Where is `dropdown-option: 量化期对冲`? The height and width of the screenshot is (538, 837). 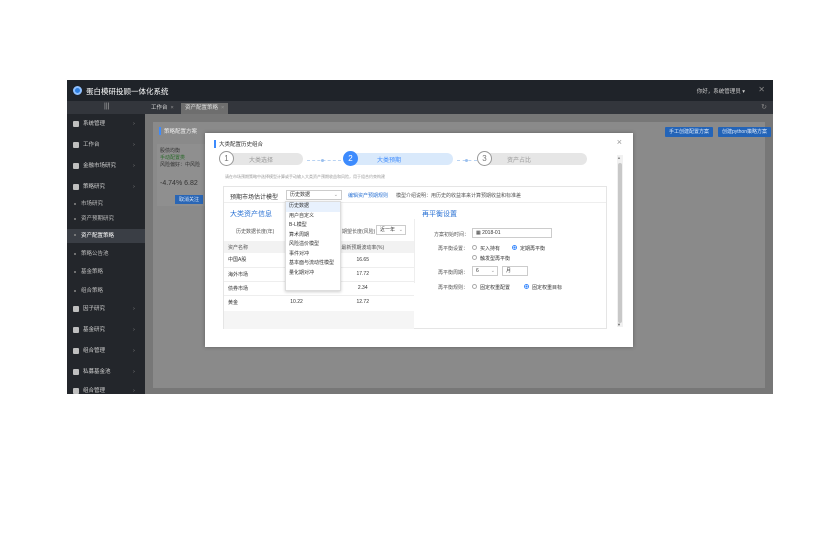
dropdown-option: 量化期对冲 is located at coordinates (313, 274).